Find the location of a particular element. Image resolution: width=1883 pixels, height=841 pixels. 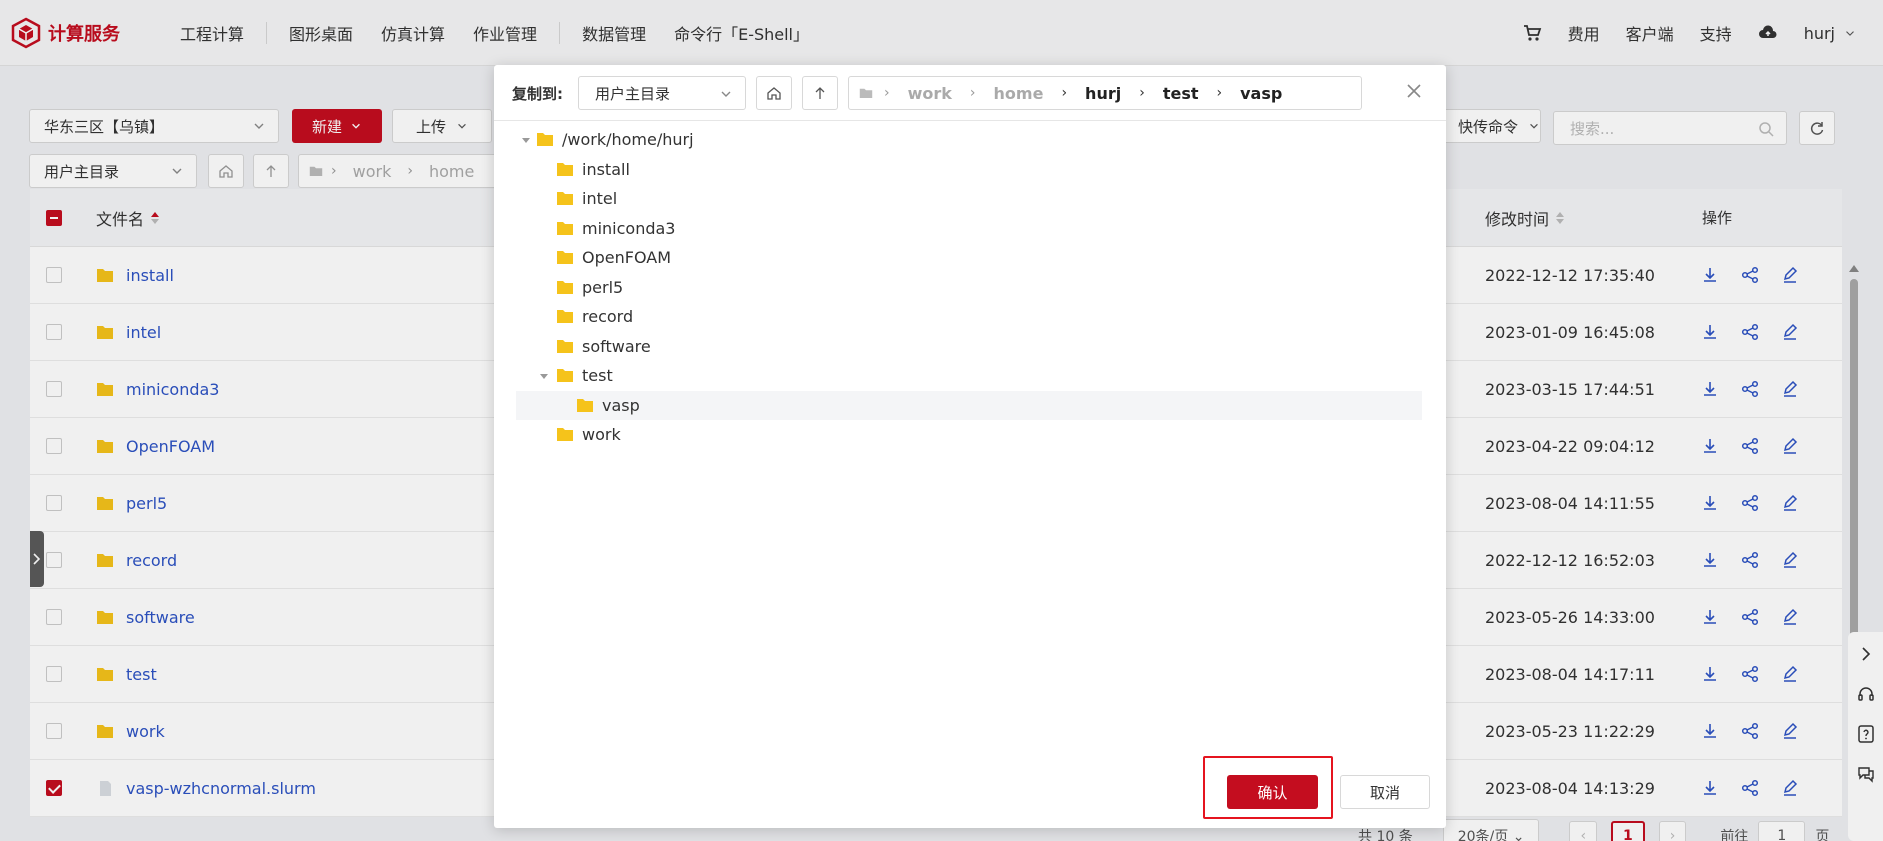

tree-node: record is located at coordinates (969, 317).